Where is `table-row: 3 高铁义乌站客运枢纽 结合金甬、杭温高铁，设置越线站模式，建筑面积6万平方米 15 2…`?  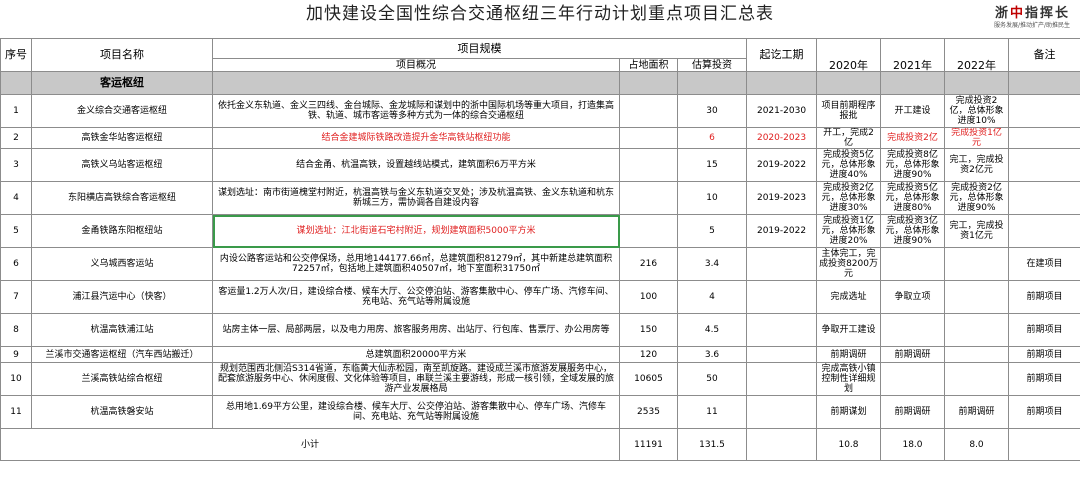 table-row: 3 高铁义乌站客运枢纽 结合金甬、杭温高铁，设置越线站模式，建筑面积6万平方米 15 2… is located at coordinates (540, 165).